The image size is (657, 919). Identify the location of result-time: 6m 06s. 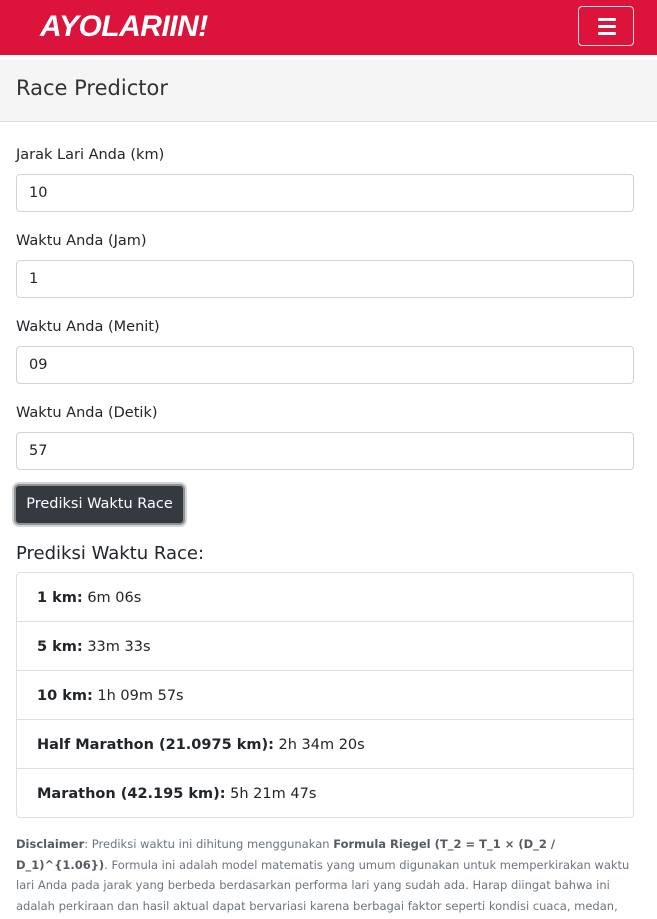
(114, 598).